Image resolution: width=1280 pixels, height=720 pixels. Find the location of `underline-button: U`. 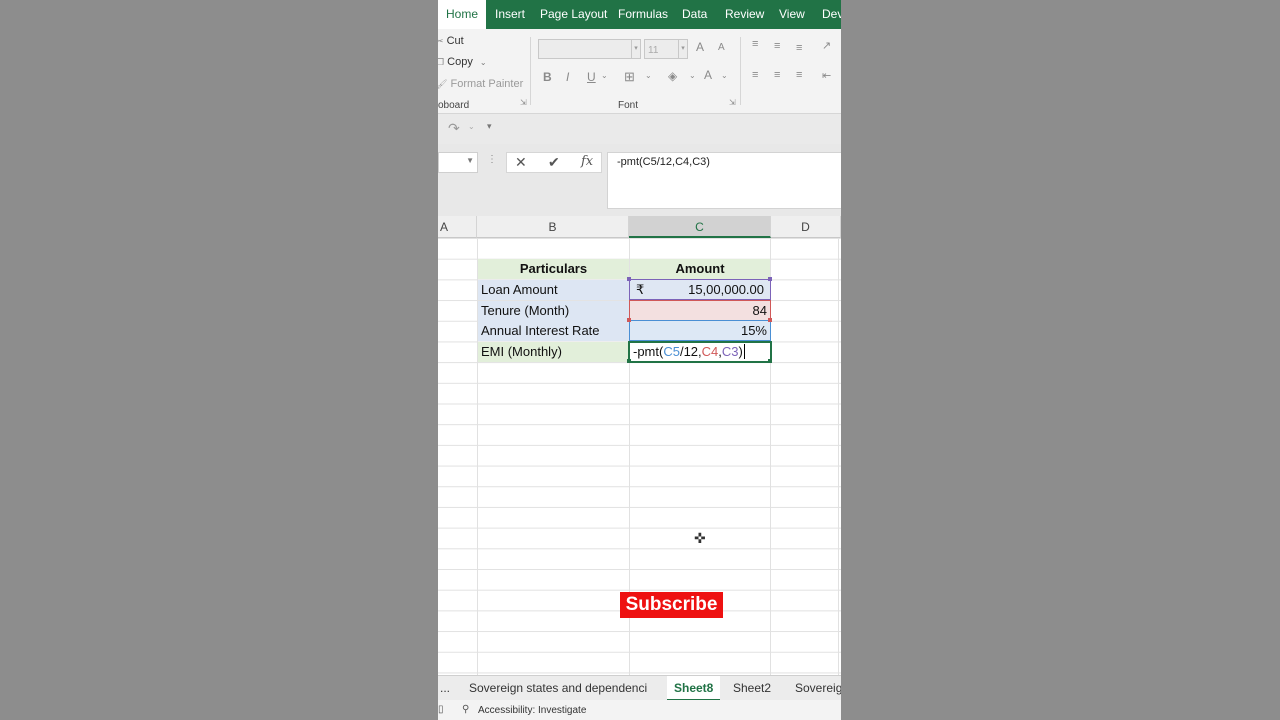

underline-button: U is located at coordinates (591, 77).